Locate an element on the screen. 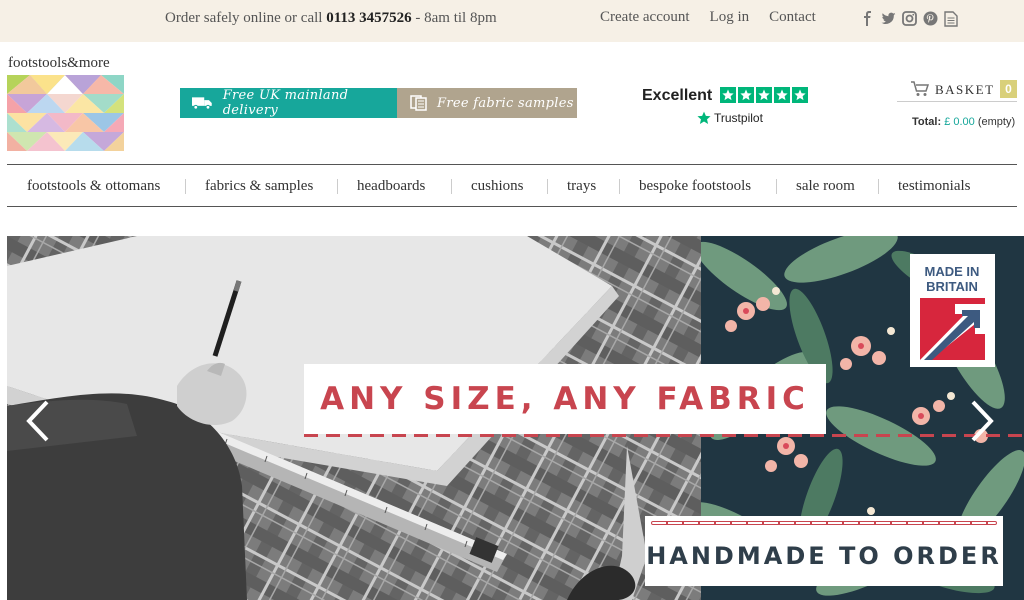  free-samples-text: Free fabric samples is located at coordinates (505, 103).